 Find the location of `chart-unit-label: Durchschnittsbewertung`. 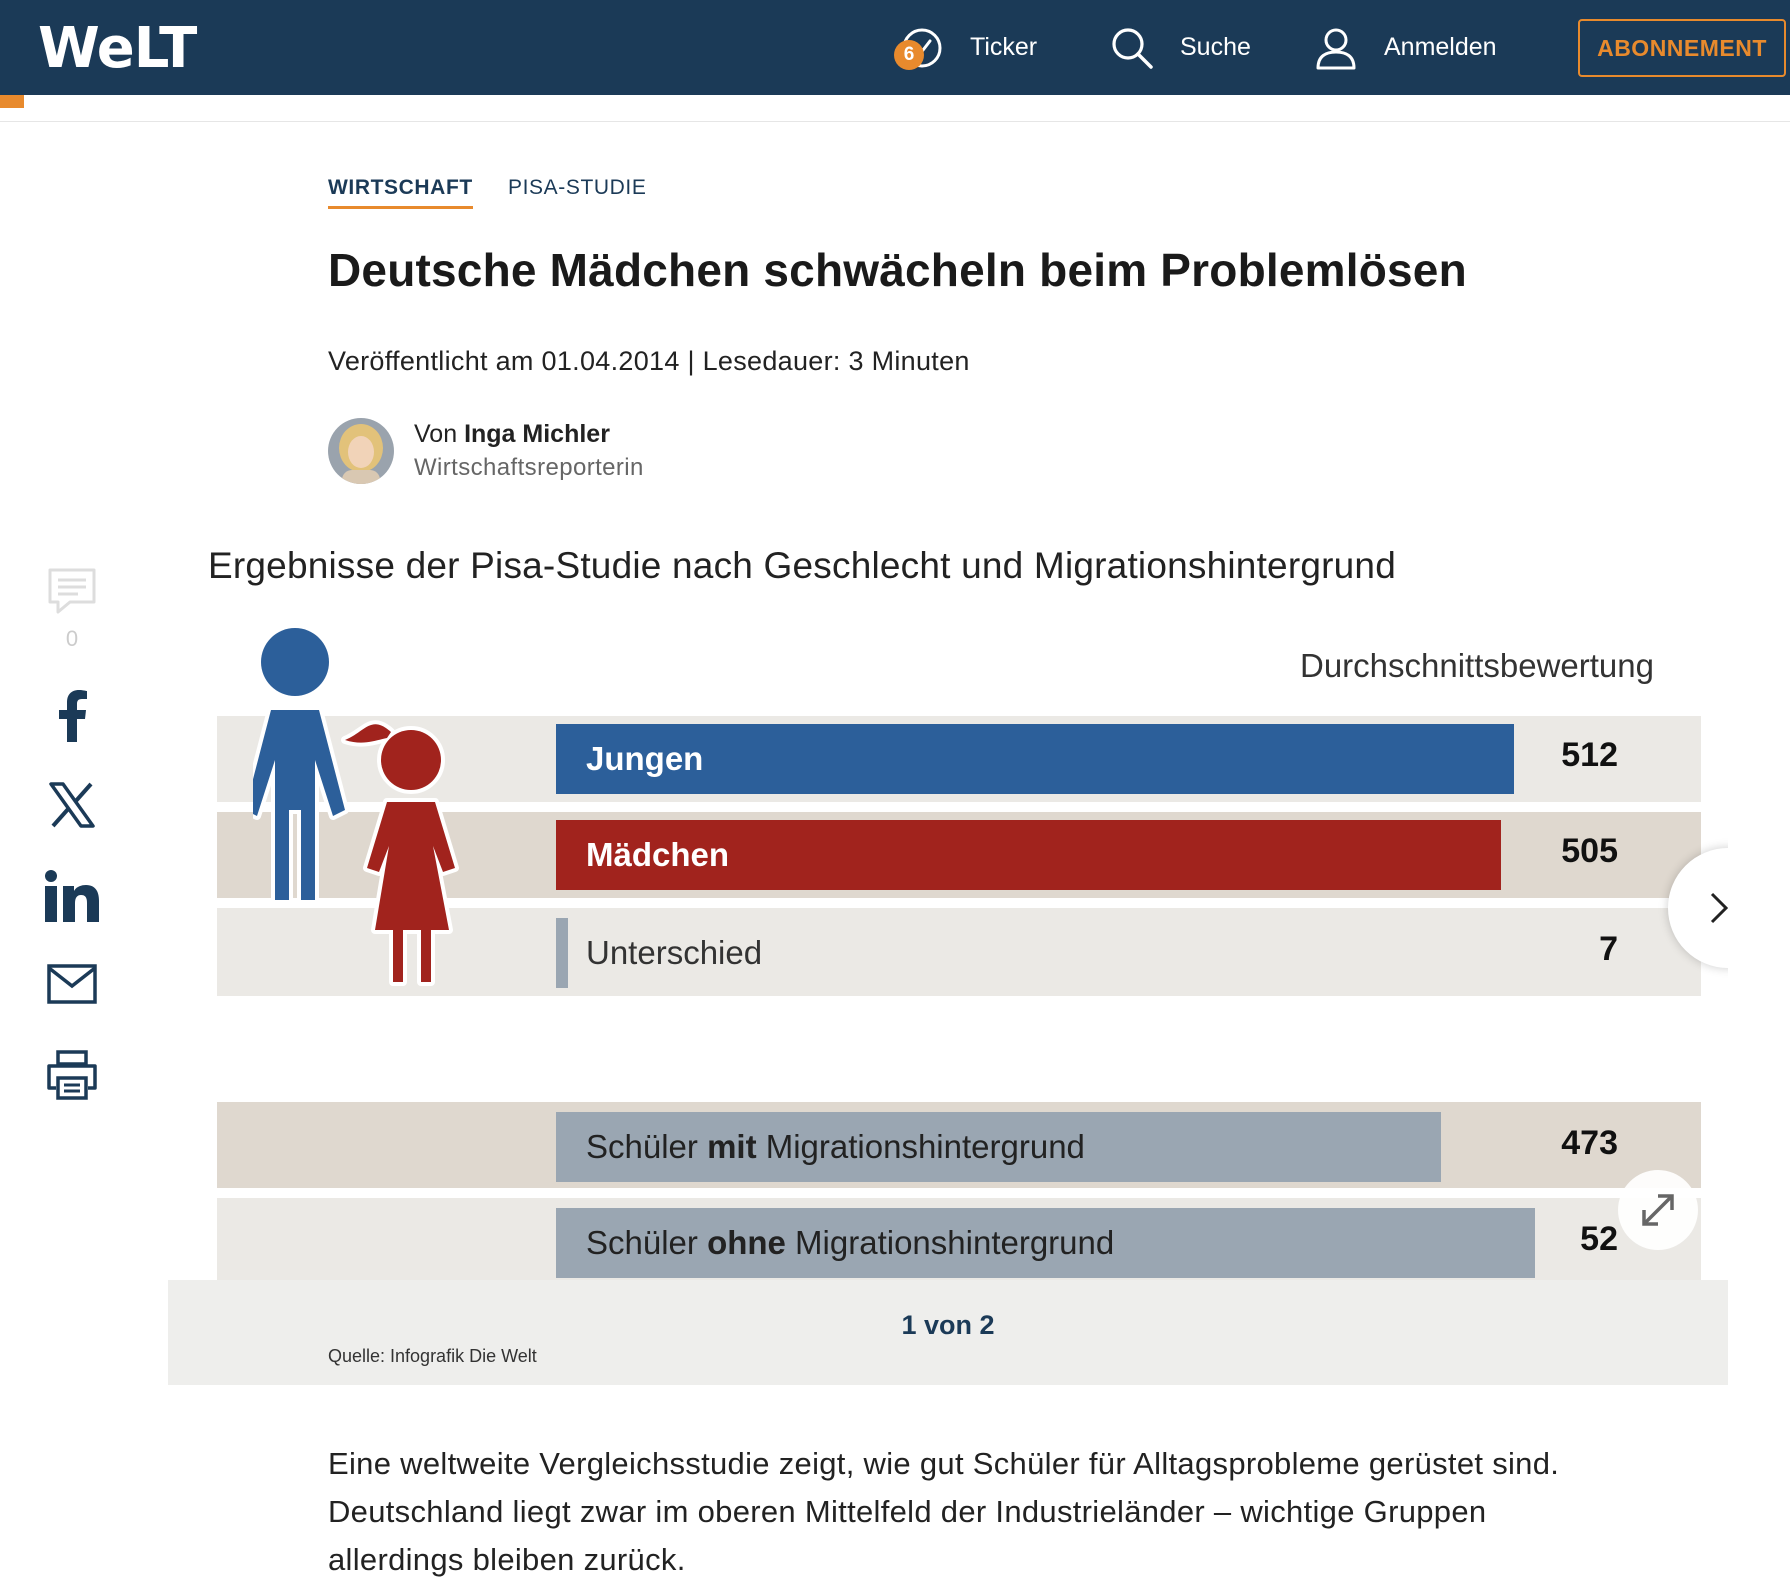

chart-unit-label: Durchschnittsbewertung is located at coordinates (1476, 665).